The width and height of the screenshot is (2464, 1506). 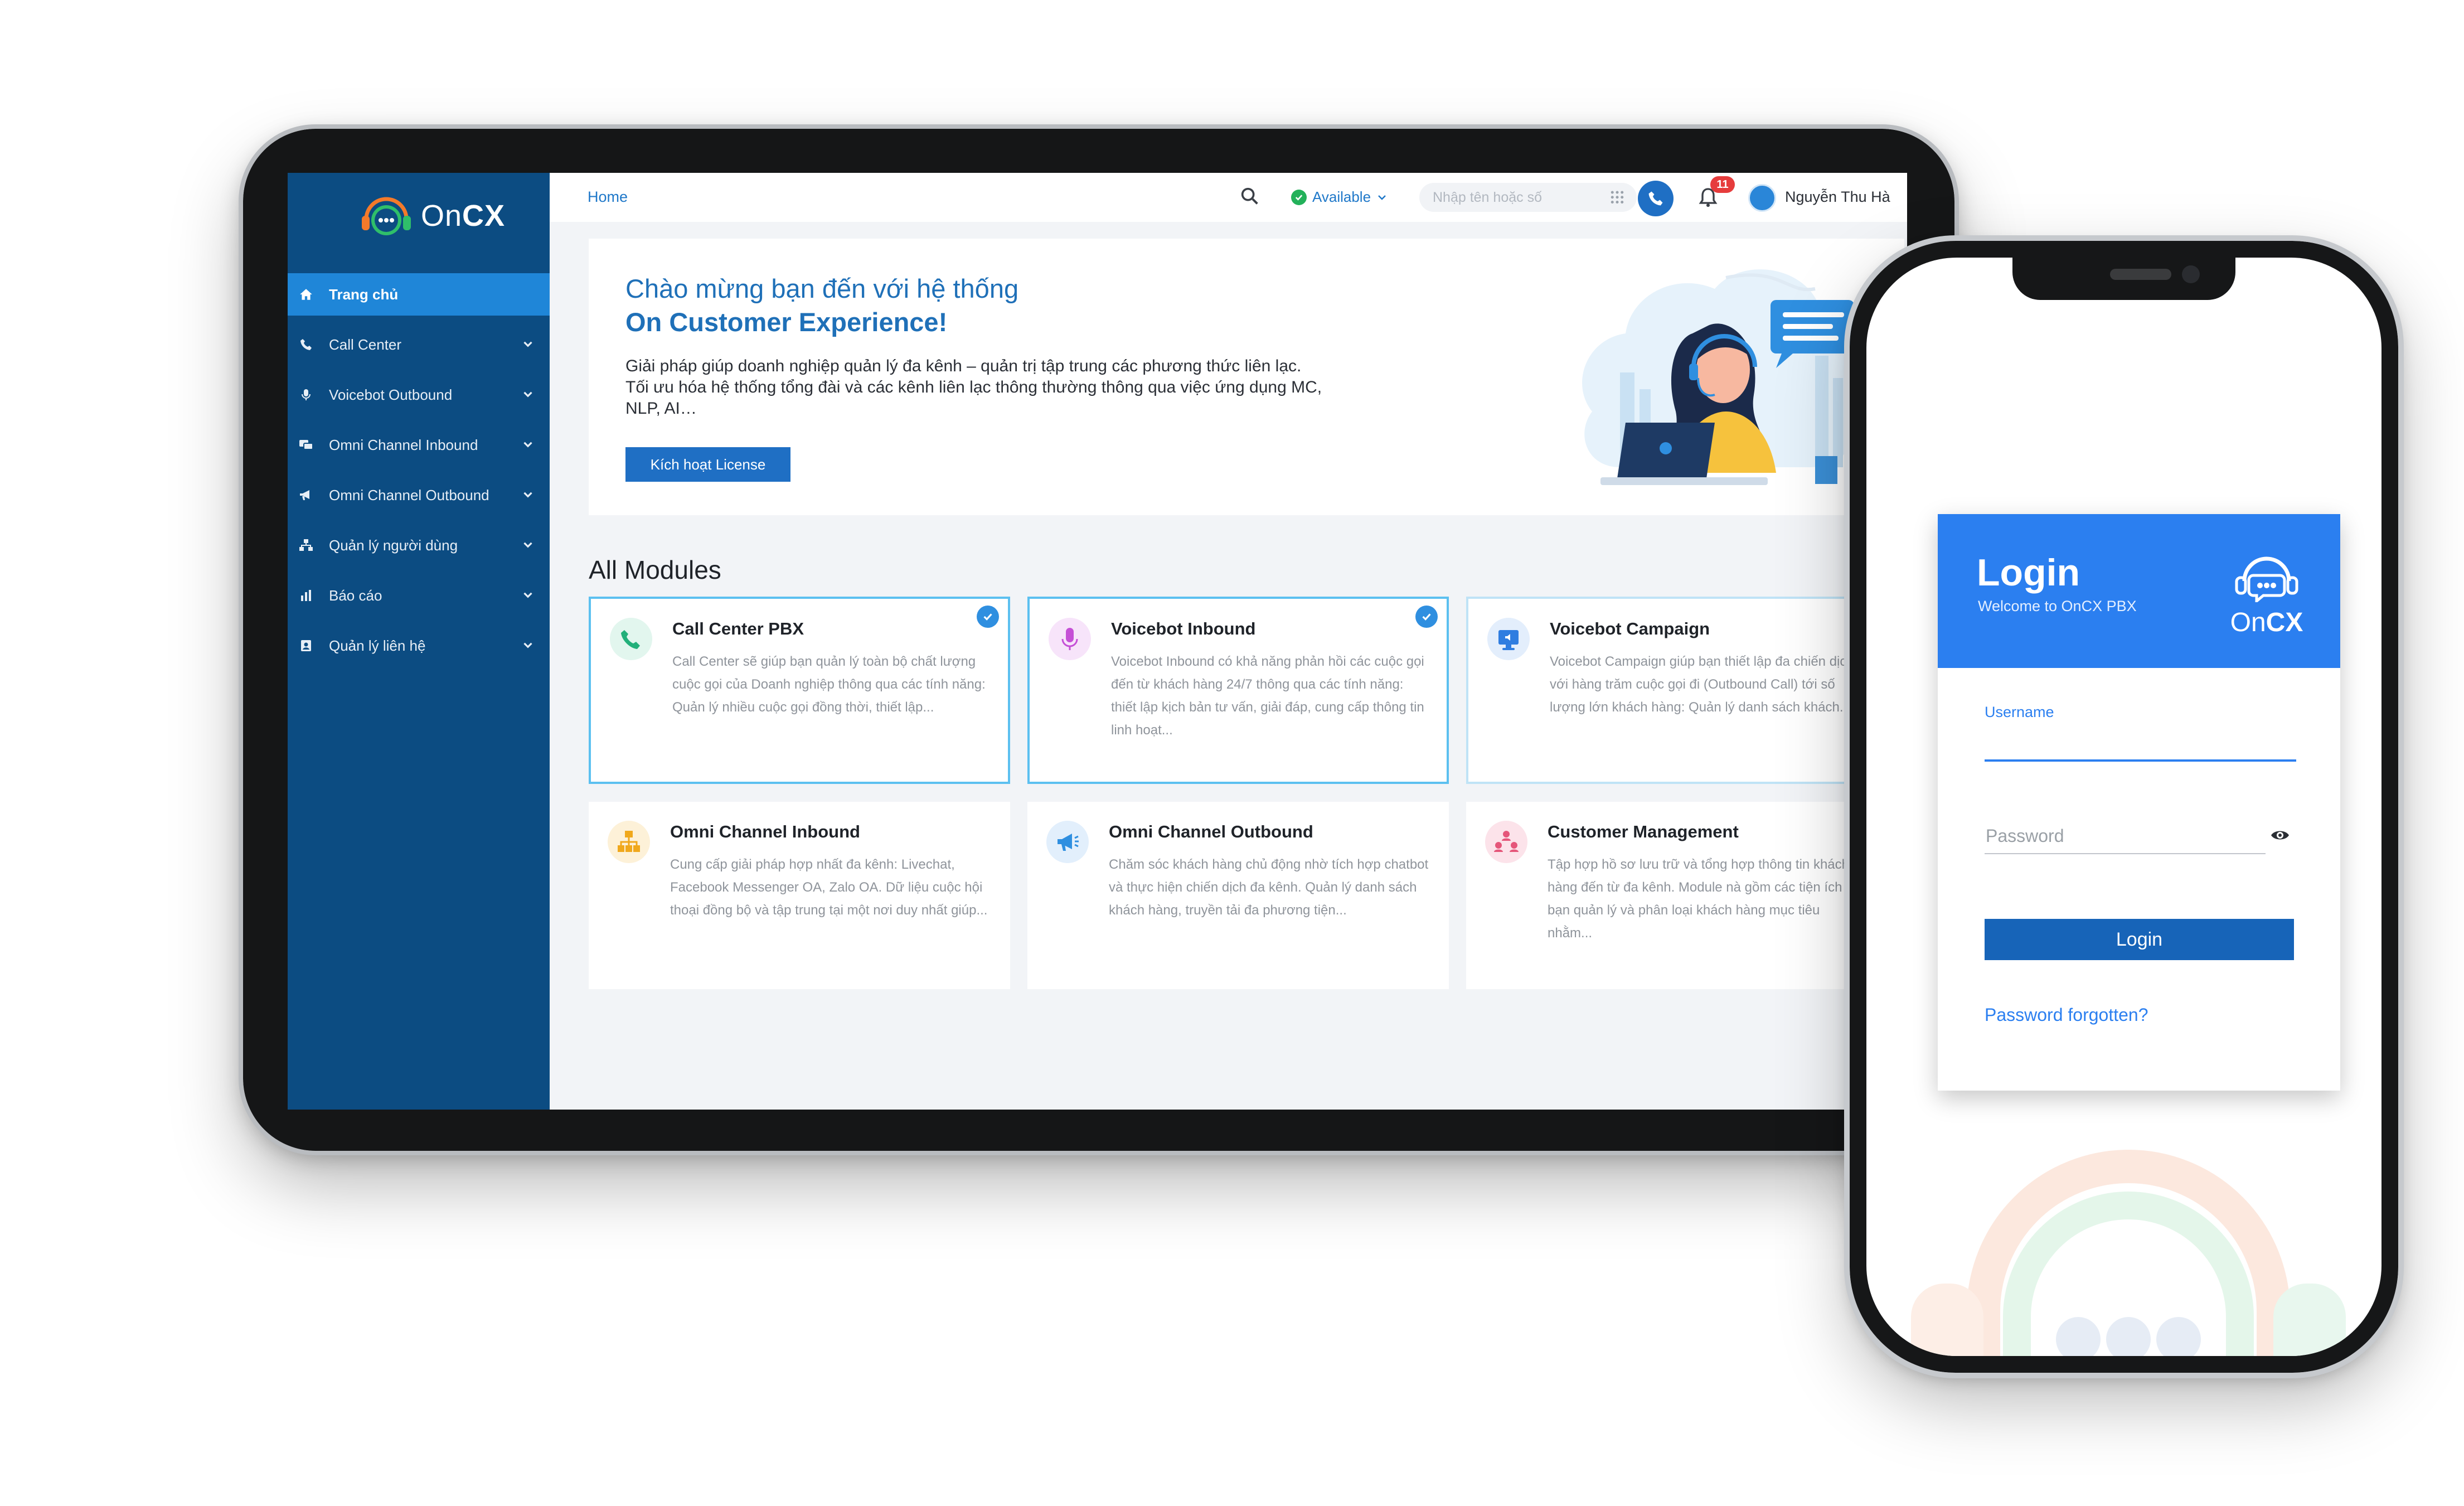 What do you see at coordinates (2128, 1253) in the screenshot?
I see `headset-watermark-icon` at bounding box center [2128, 1253].